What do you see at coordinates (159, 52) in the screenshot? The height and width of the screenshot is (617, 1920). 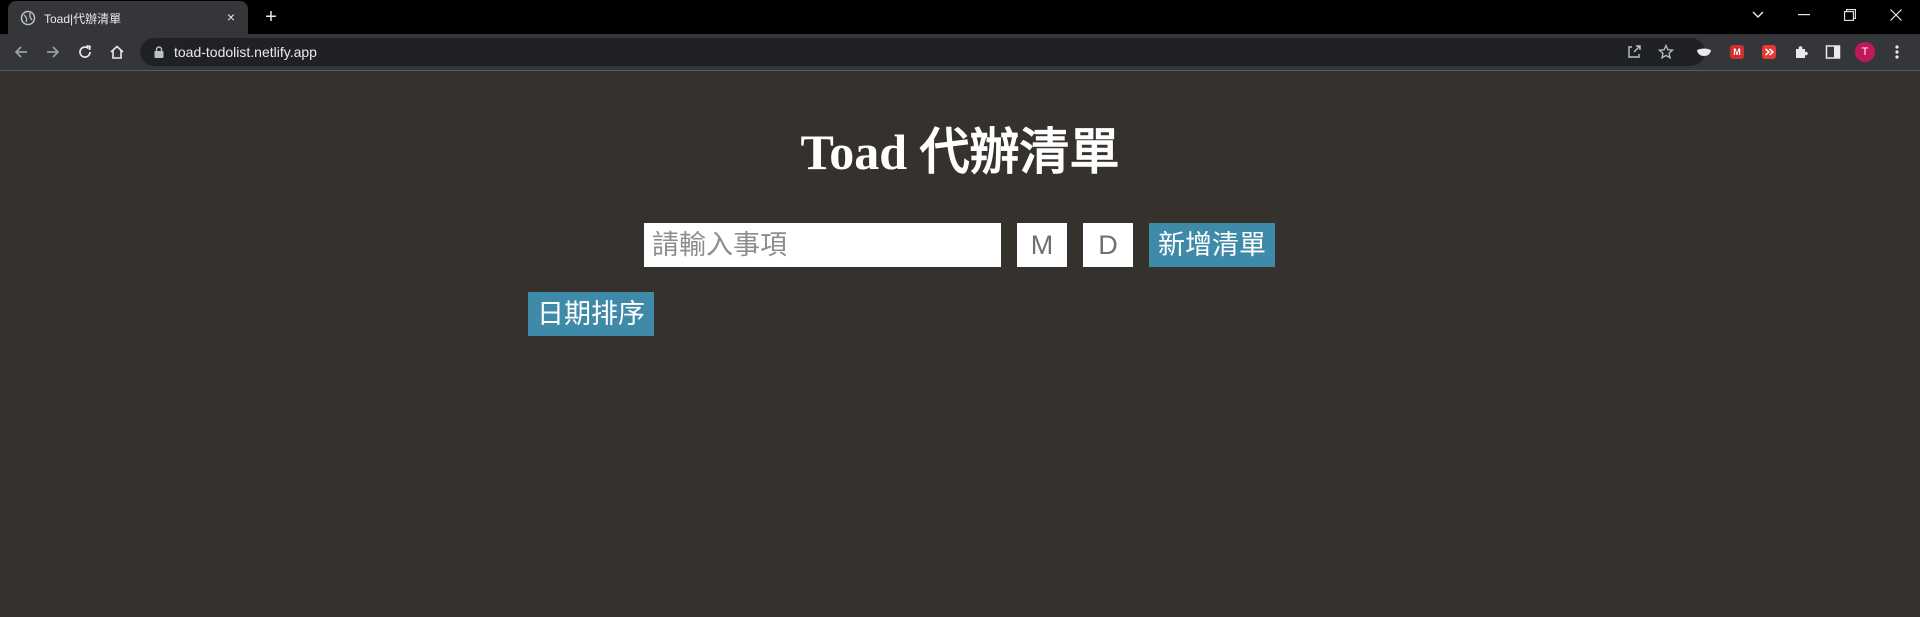 I see `lock-icon` at bounding box center [159, 52].